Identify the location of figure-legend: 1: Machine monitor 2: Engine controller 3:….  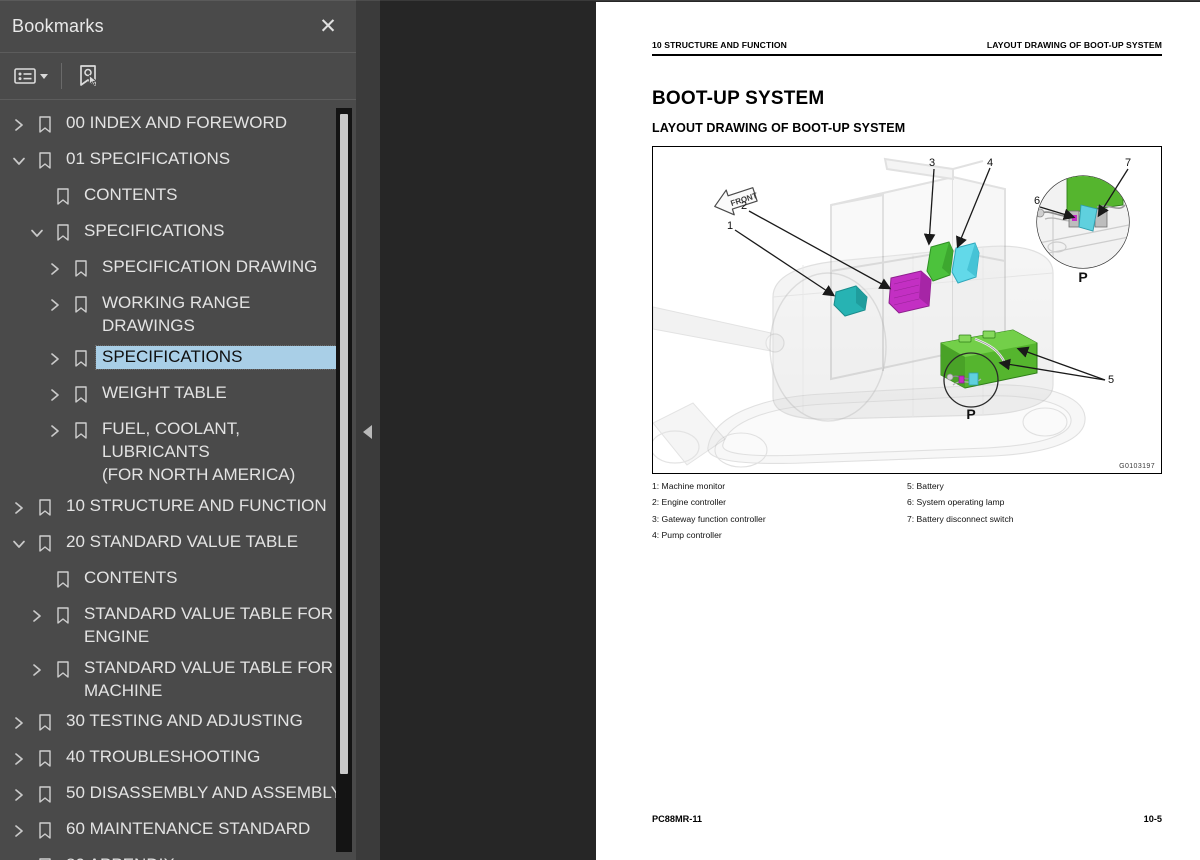
(907, 511).